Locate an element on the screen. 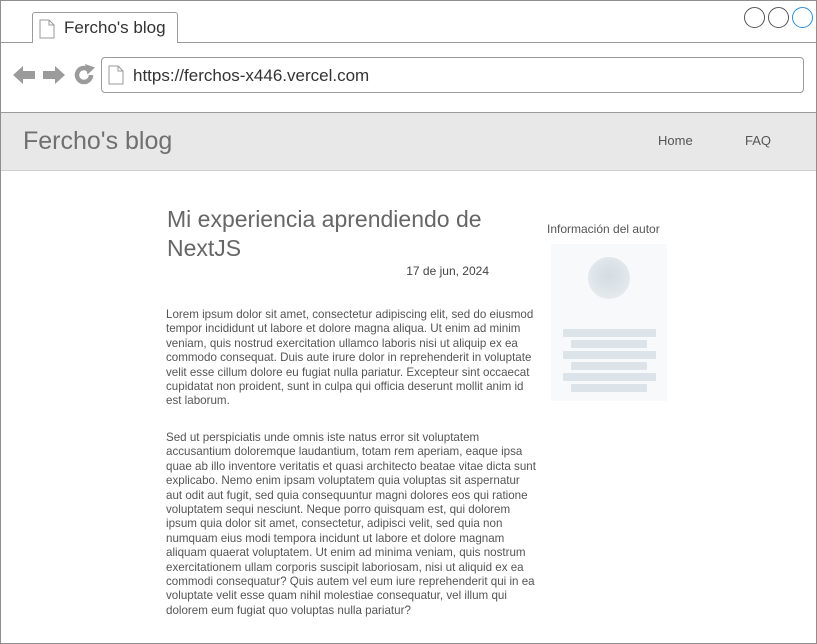  nav-link-faq: FAQ is located at coordinates (758, 140).